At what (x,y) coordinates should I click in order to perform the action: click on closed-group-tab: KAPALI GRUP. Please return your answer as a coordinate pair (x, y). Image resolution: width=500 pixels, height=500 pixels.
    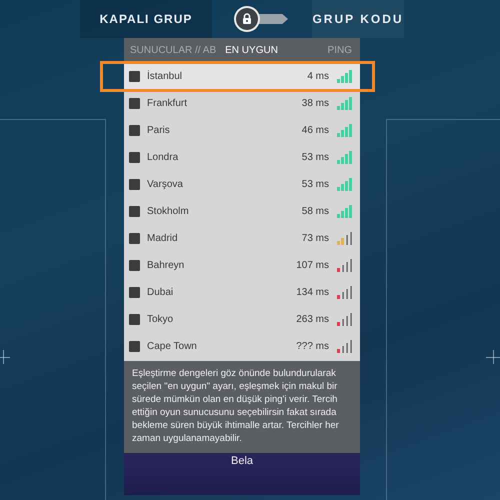
    Looking at the image, I should click on (146, 19).